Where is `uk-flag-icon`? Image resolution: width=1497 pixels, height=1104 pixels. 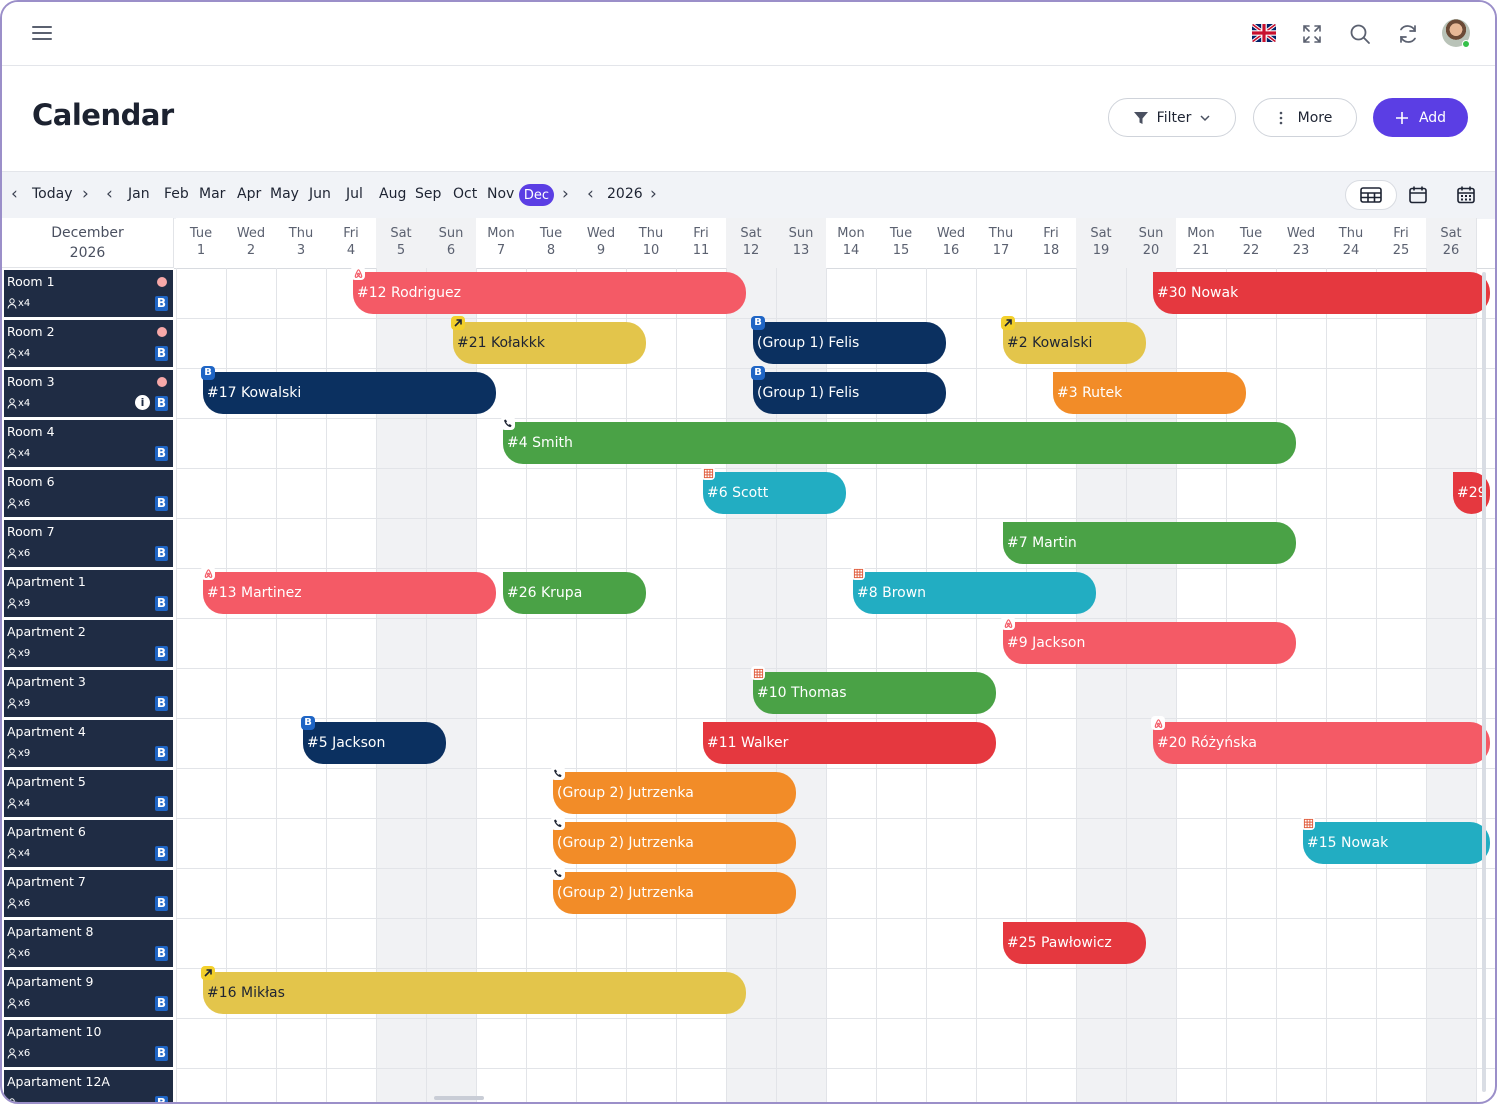 uk-flag-icon is located at coordinates (1264, 33).